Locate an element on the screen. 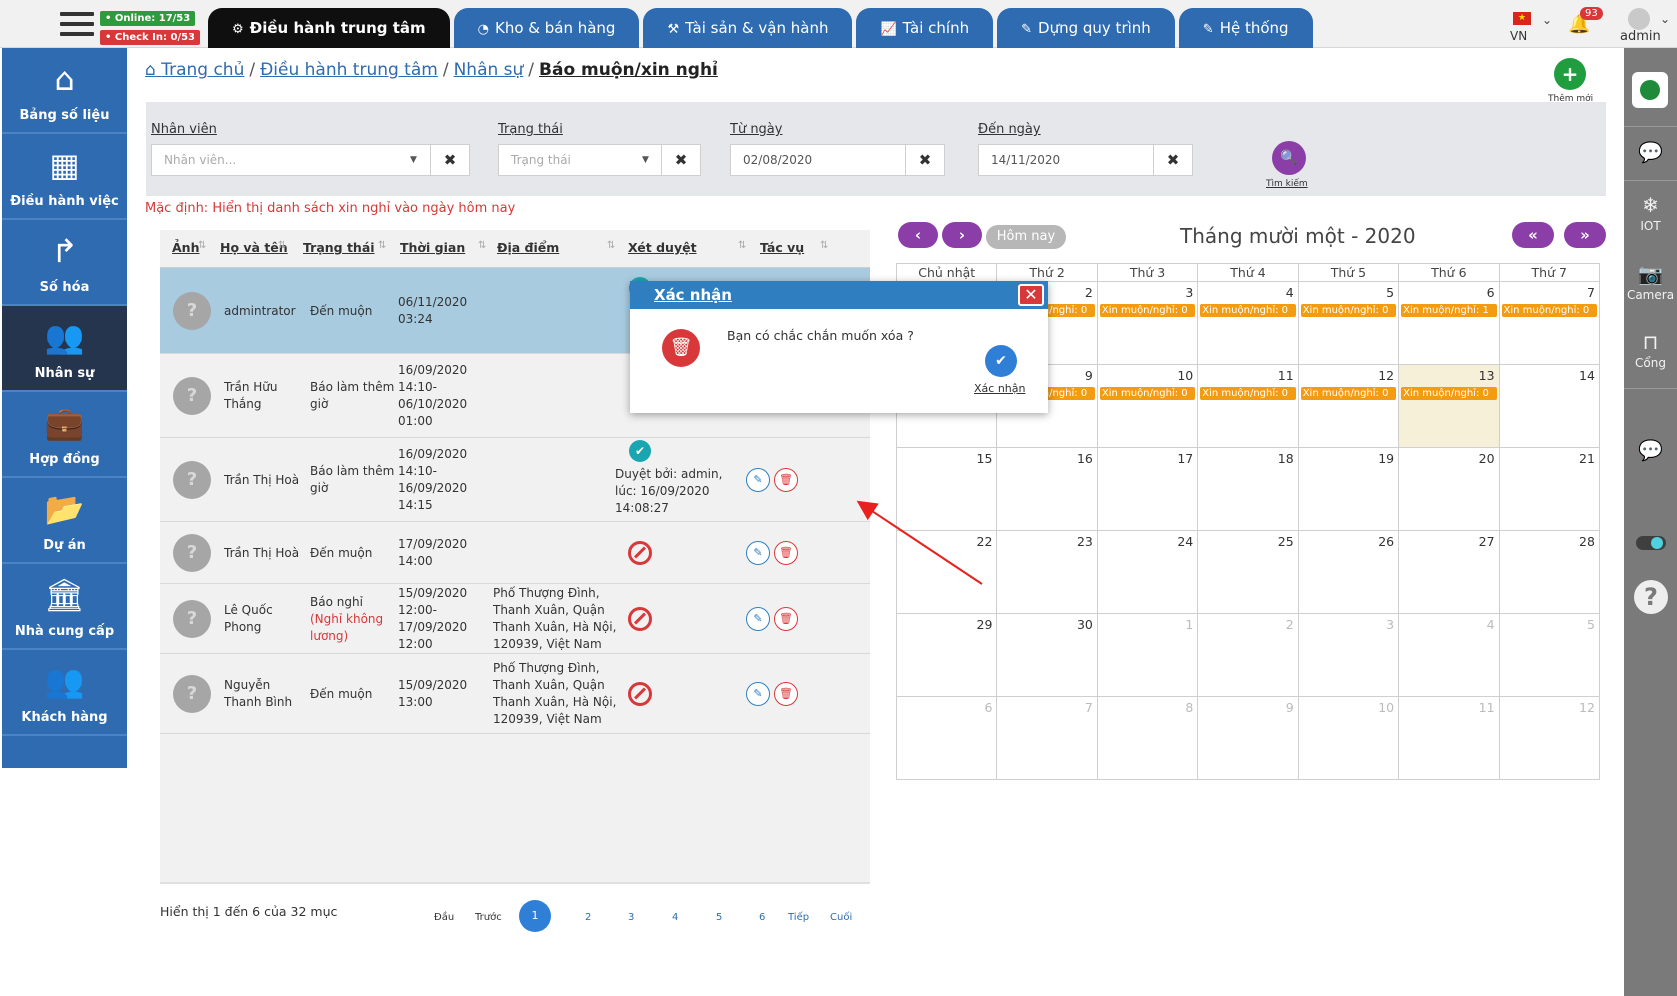 This screenshot has width=1677, height=996. pagination-page: 5 is located at coordinates (719, 917).